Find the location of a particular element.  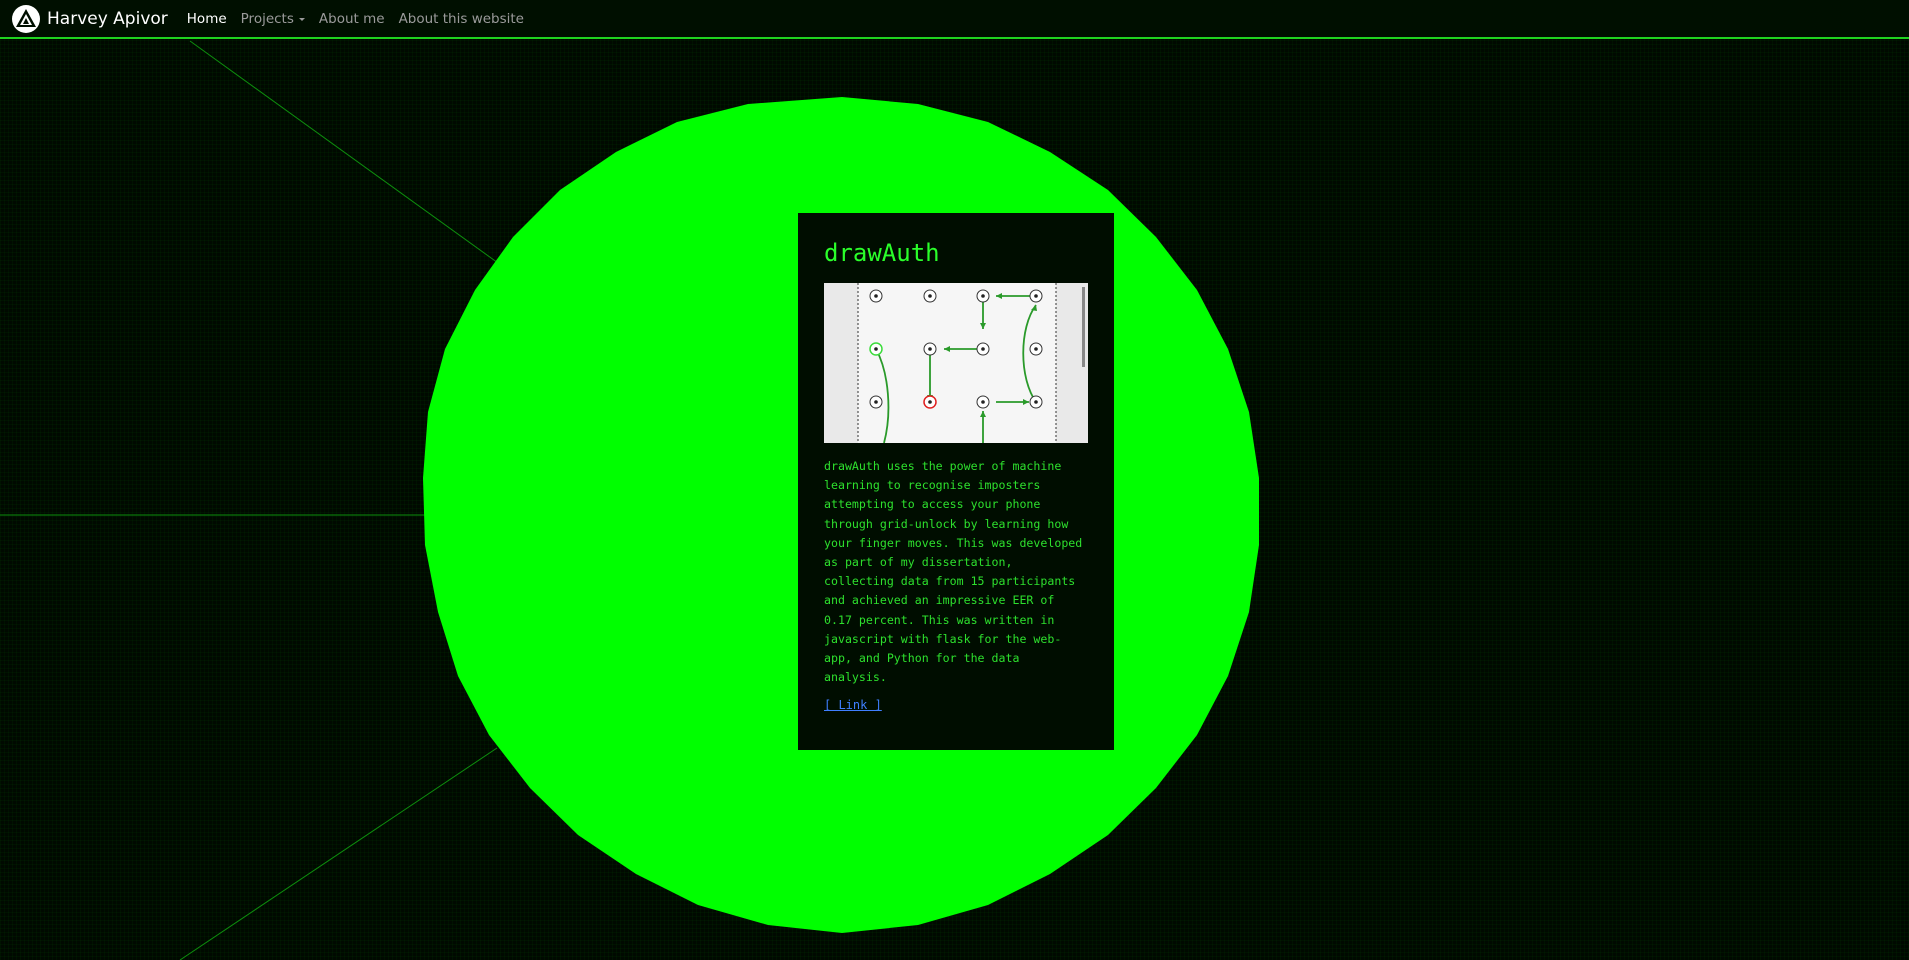

project-link: [ Link ] is located at coordinates (853, 705).